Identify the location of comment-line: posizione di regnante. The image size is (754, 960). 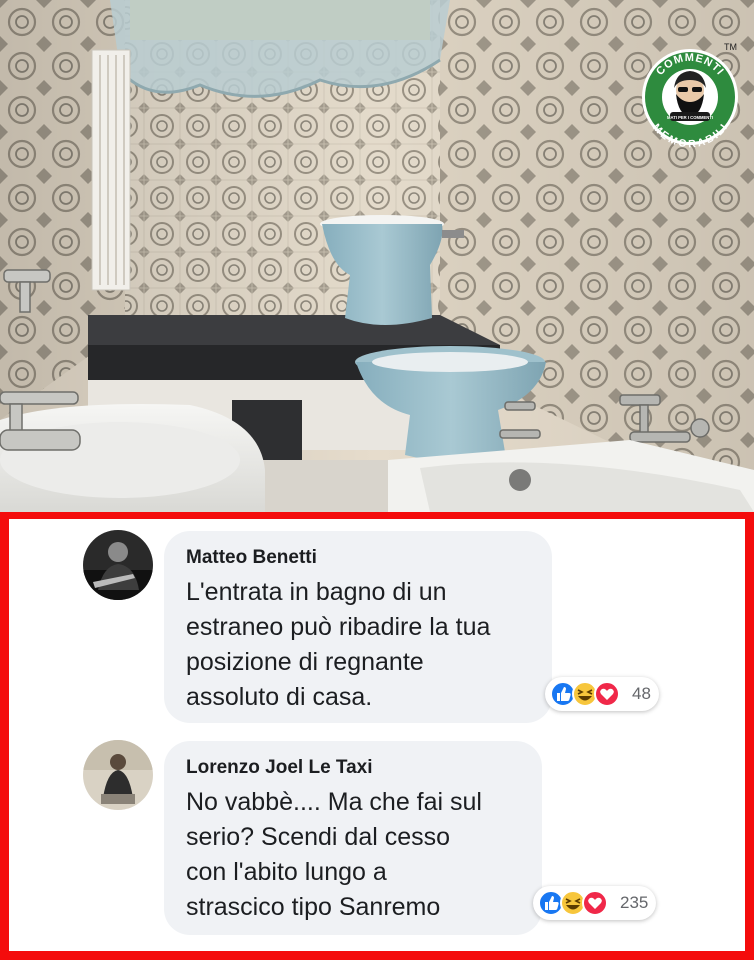
(305, 662).